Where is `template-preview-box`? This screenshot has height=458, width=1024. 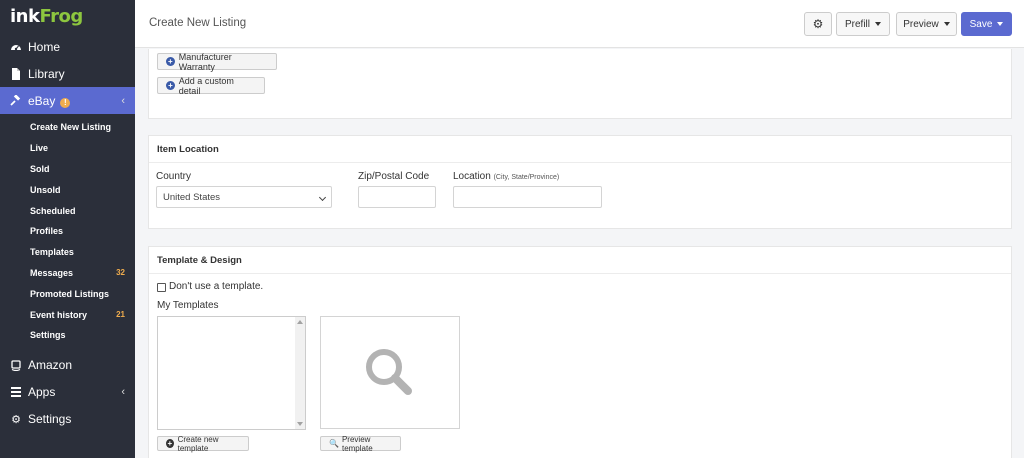 template-preview-box is located at coordinates (390, 372).